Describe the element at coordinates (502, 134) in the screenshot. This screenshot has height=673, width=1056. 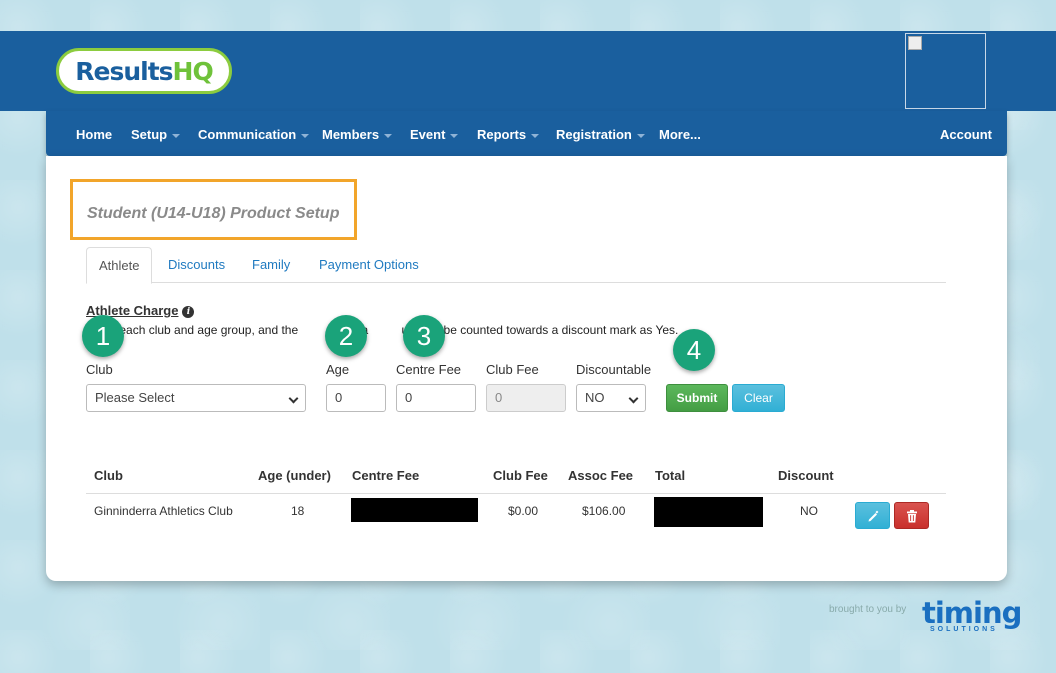
I see `nav-reports-label: Reports` at that location.